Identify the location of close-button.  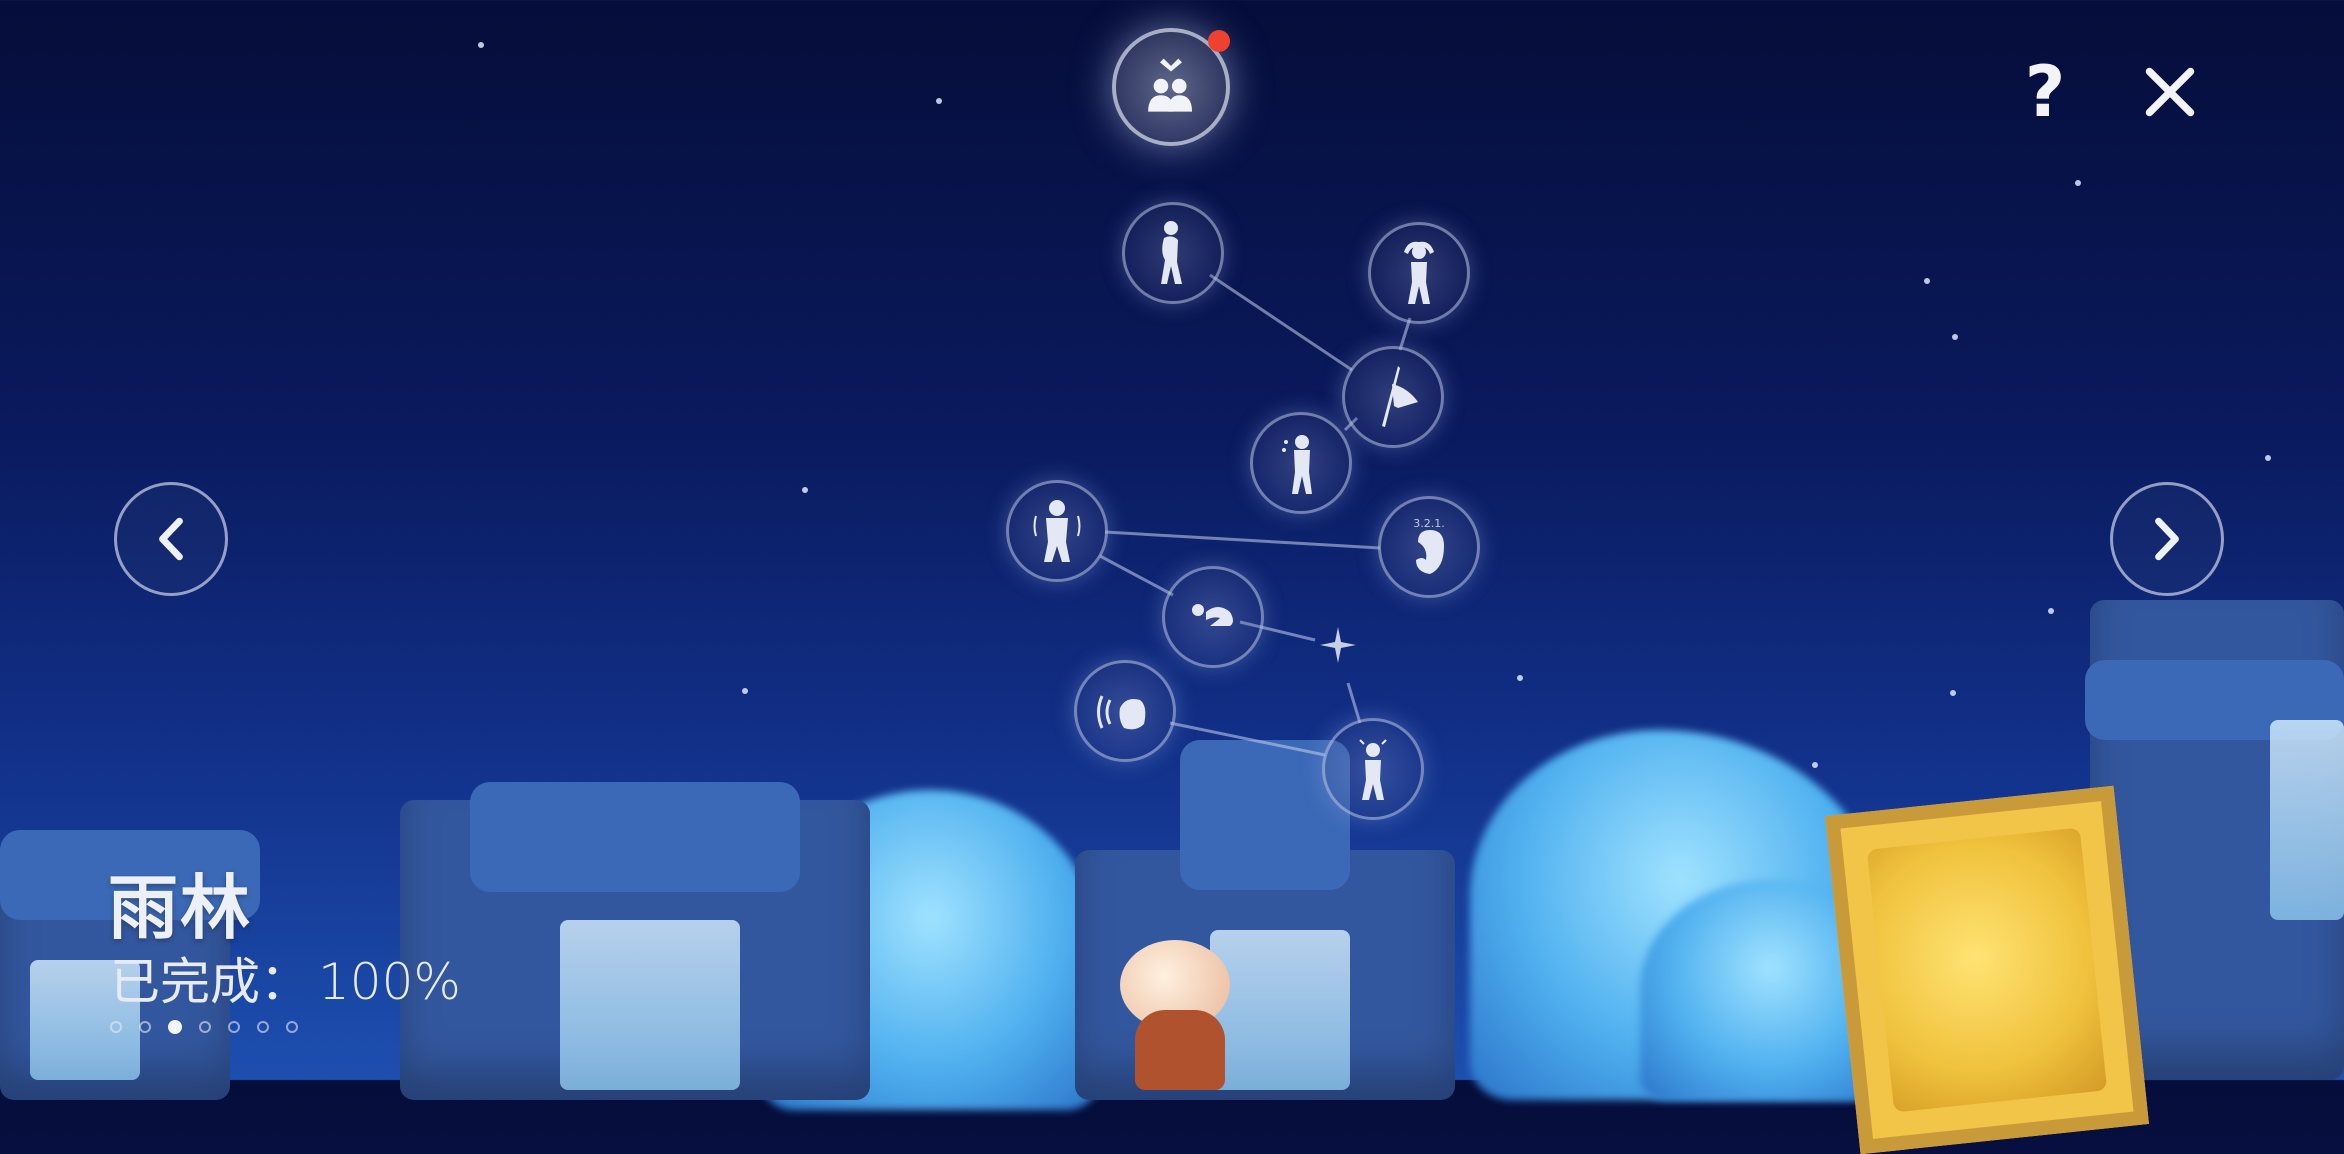
(2170, 92).